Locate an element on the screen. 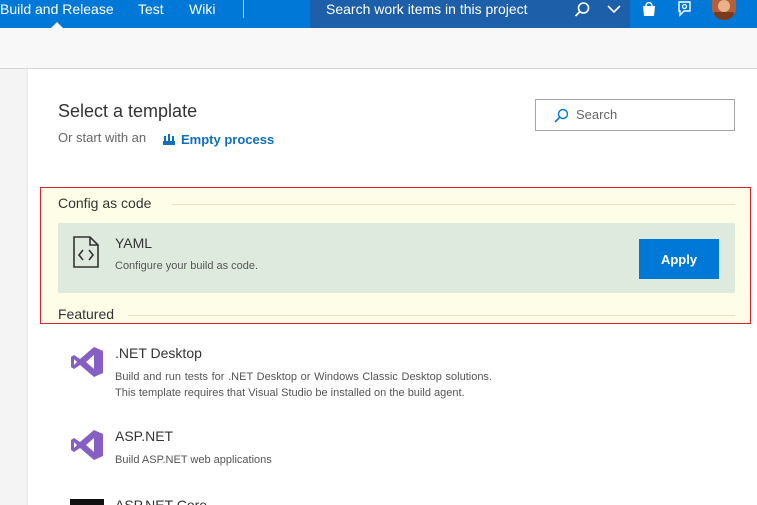 Image resolution: width=757 pixels, height=505 pixels. template-title: .NET Desktop is located at coordinates (158, 353).